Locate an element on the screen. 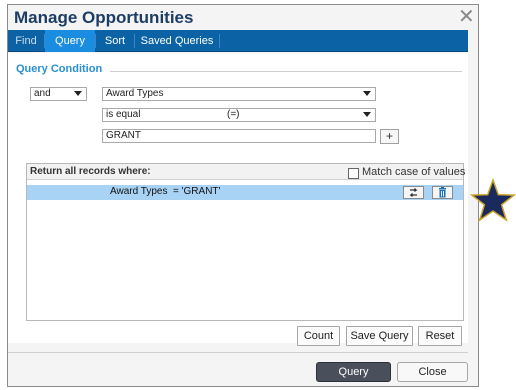 The image size is (516, 390). save-query-button: Save Query is located at coordinates (379, 336).